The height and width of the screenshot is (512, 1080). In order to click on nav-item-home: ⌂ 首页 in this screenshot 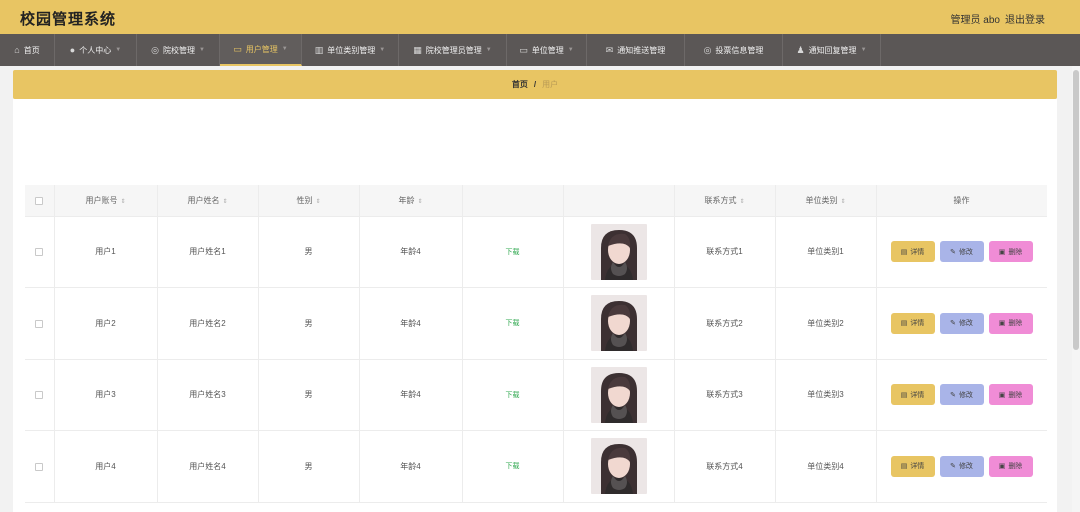, I will do `click(27, 50)`.